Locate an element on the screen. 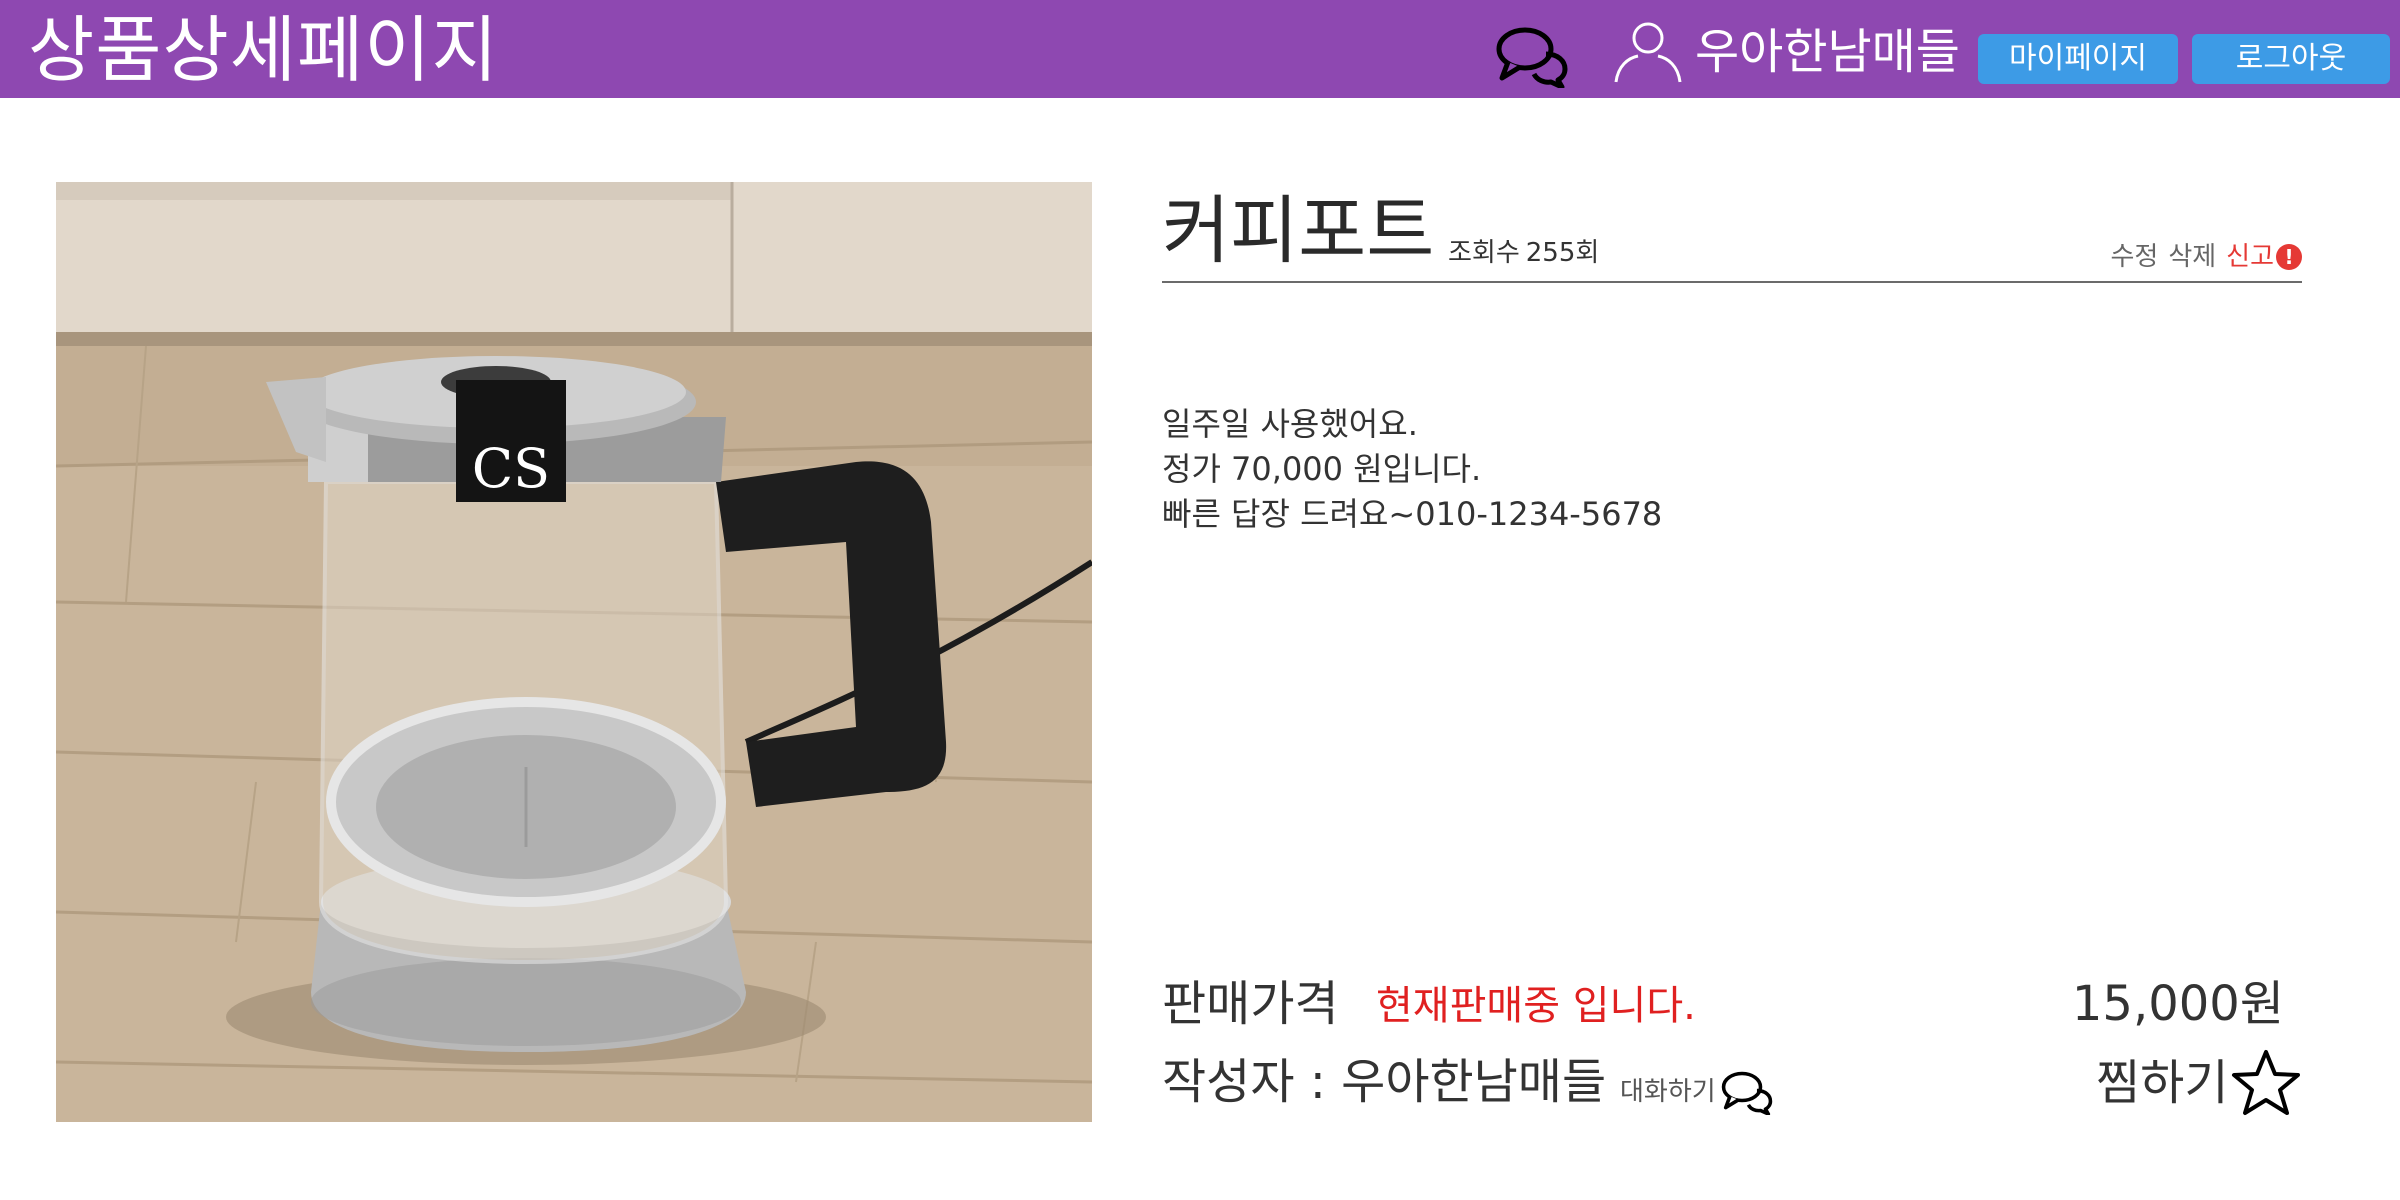 The image size is (2400, 1200). mypage-button: 마이페이지 is located at coordinates (2078, 59).